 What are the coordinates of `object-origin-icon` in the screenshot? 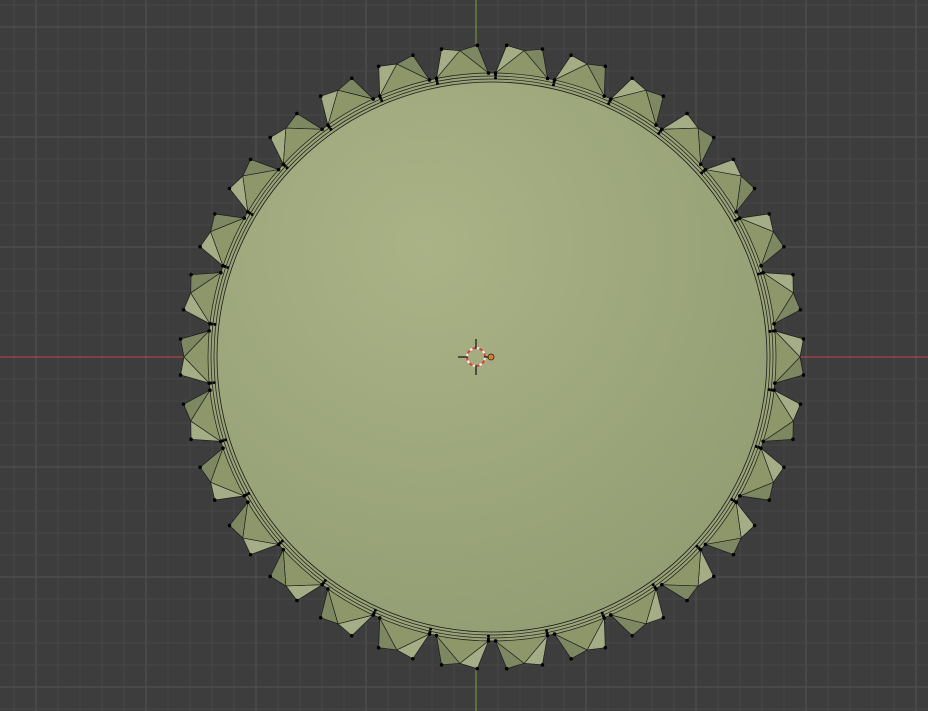 It's located at (491, 357).